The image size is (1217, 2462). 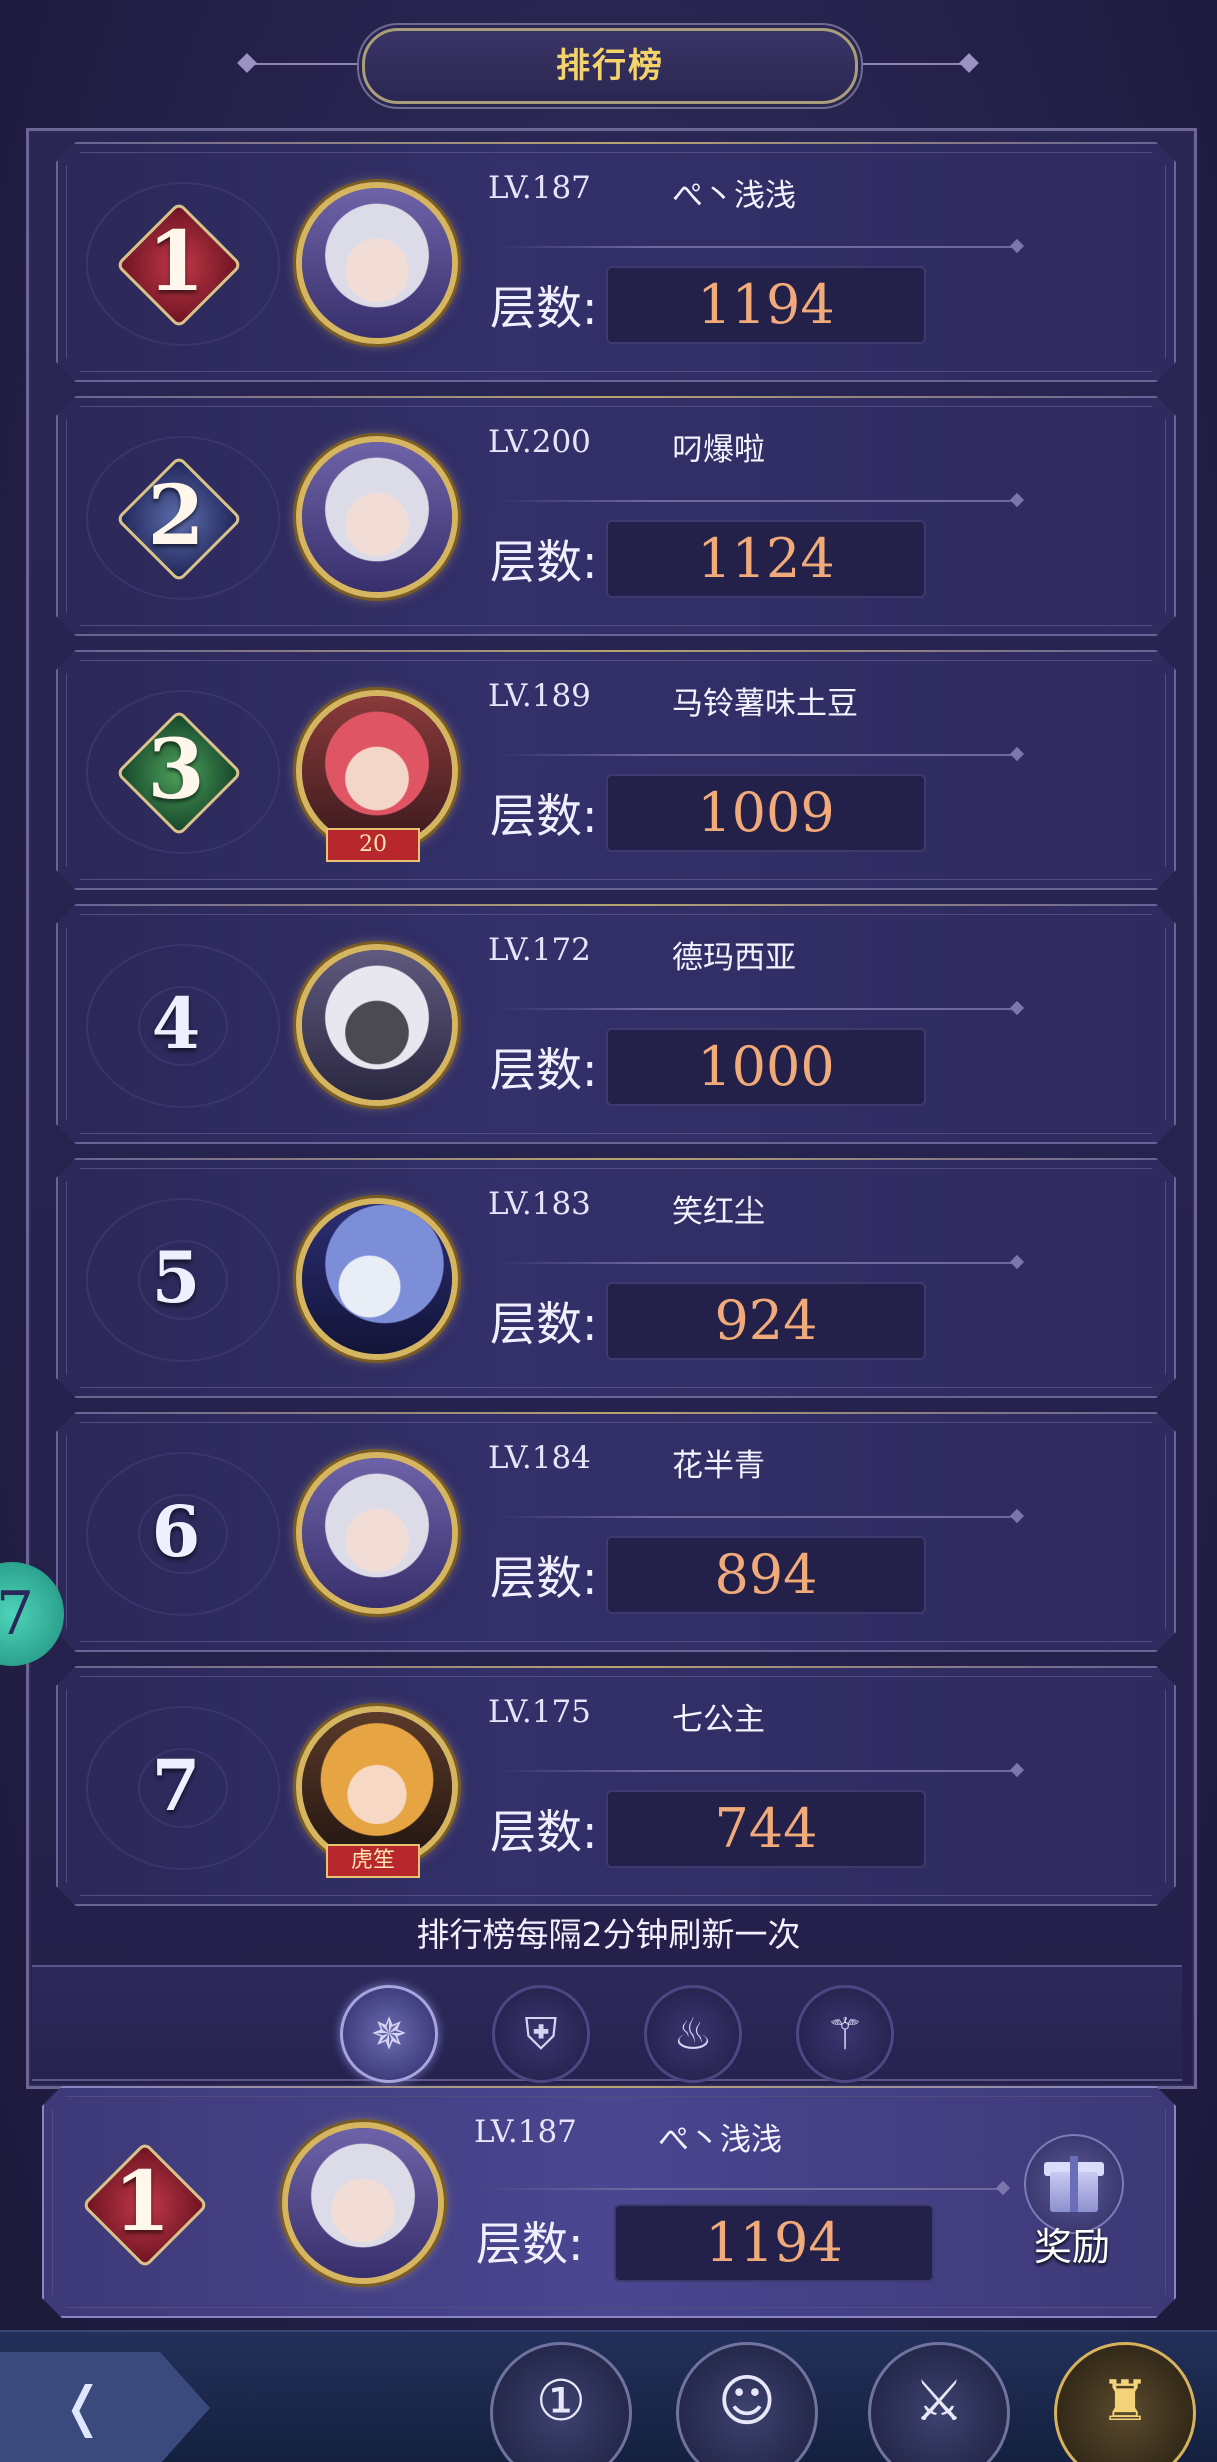 I want to click on gift-ribbon, so click(x=1074, y=2184).